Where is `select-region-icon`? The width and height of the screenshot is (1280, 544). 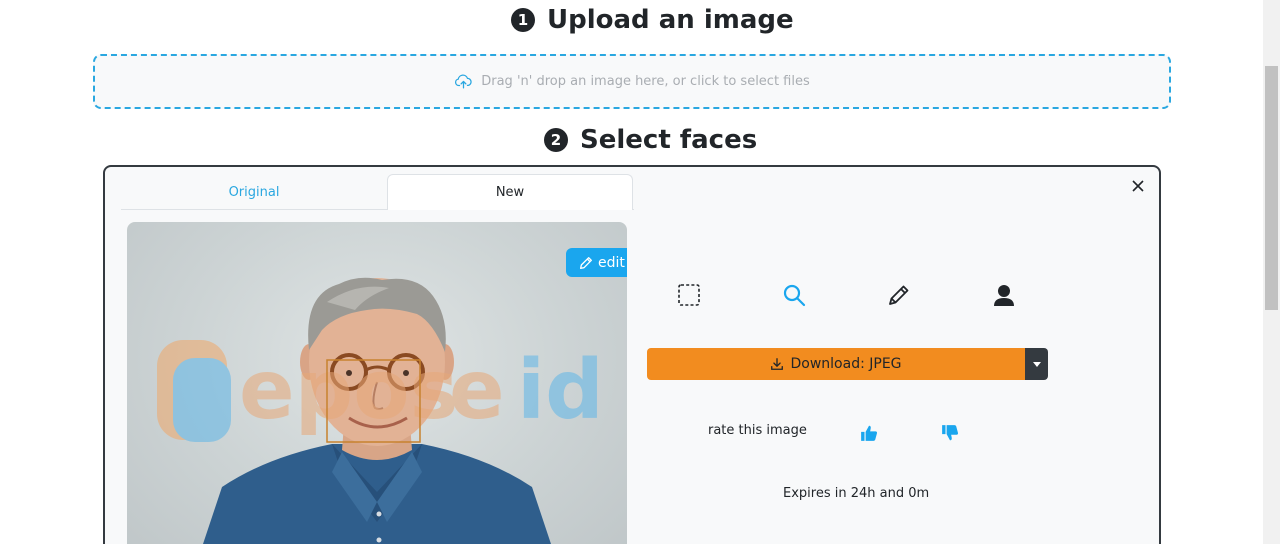
select-region-icon is located at coordinates (689, 295).